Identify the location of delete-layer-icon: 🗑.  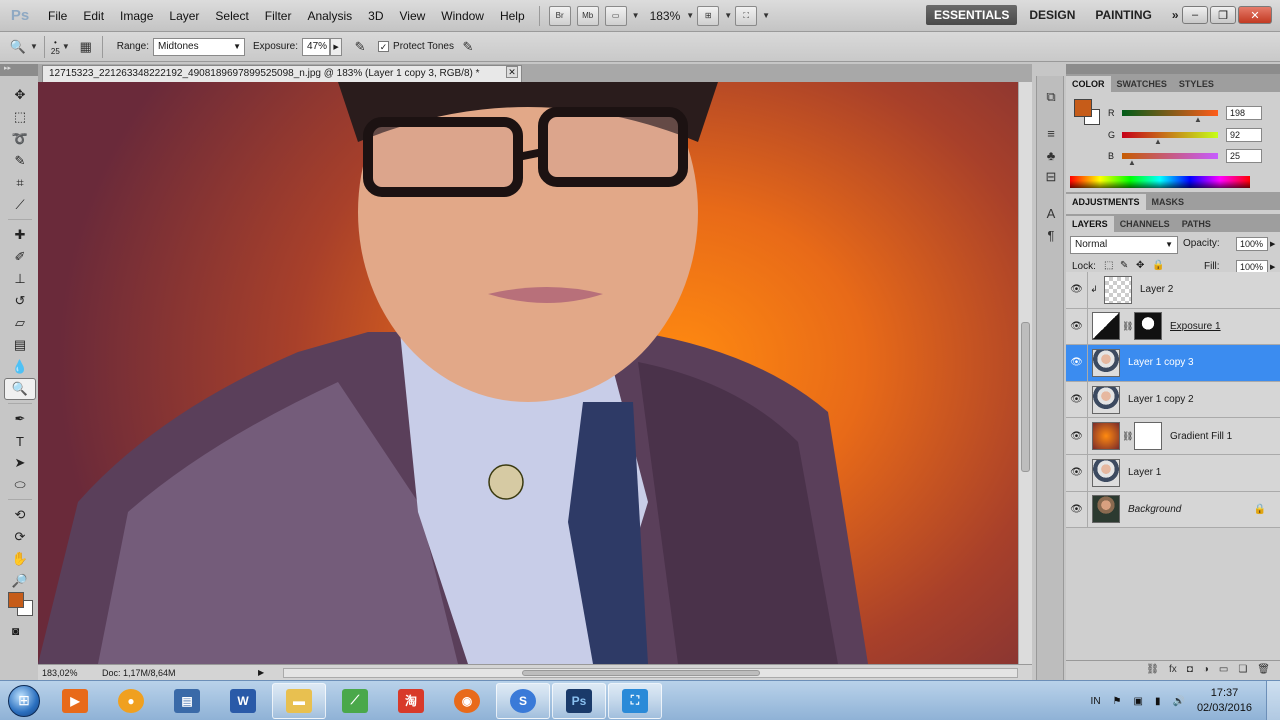
(1263, 669).